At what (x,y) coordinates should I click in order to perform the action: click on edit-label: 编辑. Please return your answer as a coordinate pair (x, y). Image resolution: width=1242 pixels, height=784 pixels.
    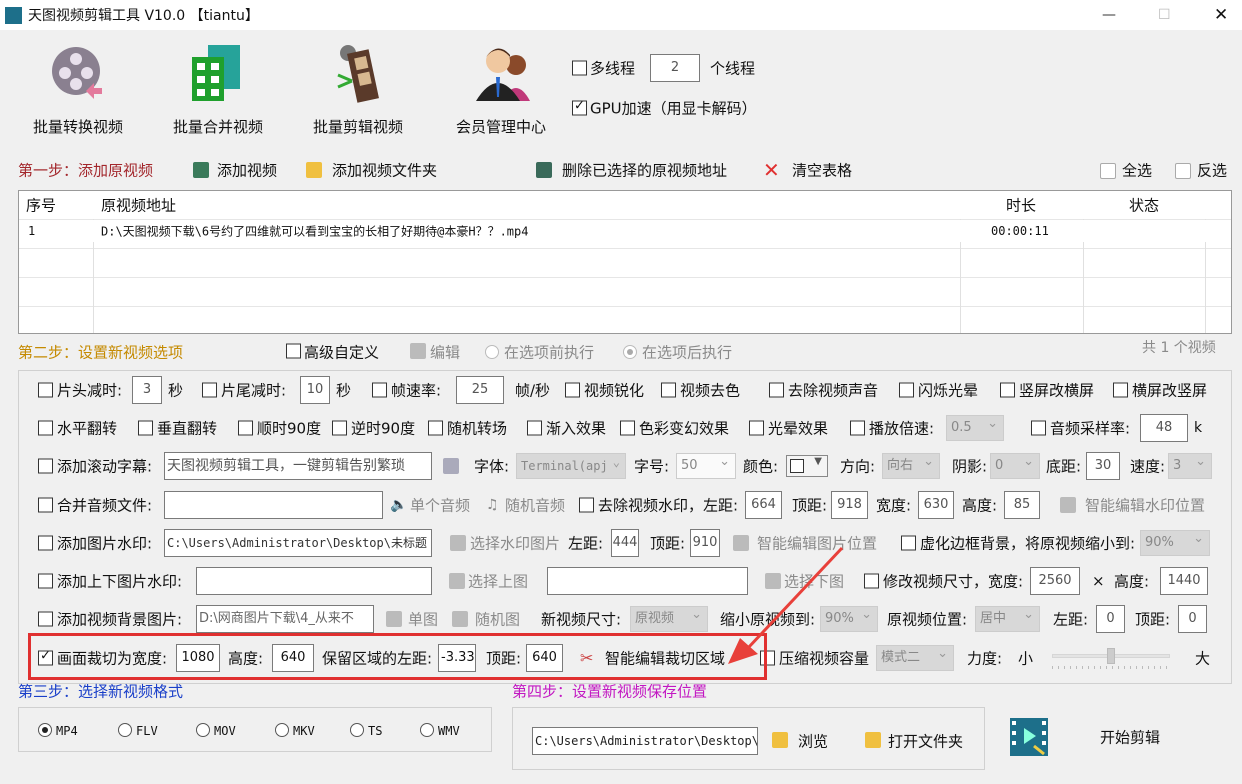
    Looking at the image, I should click on (445, 352).